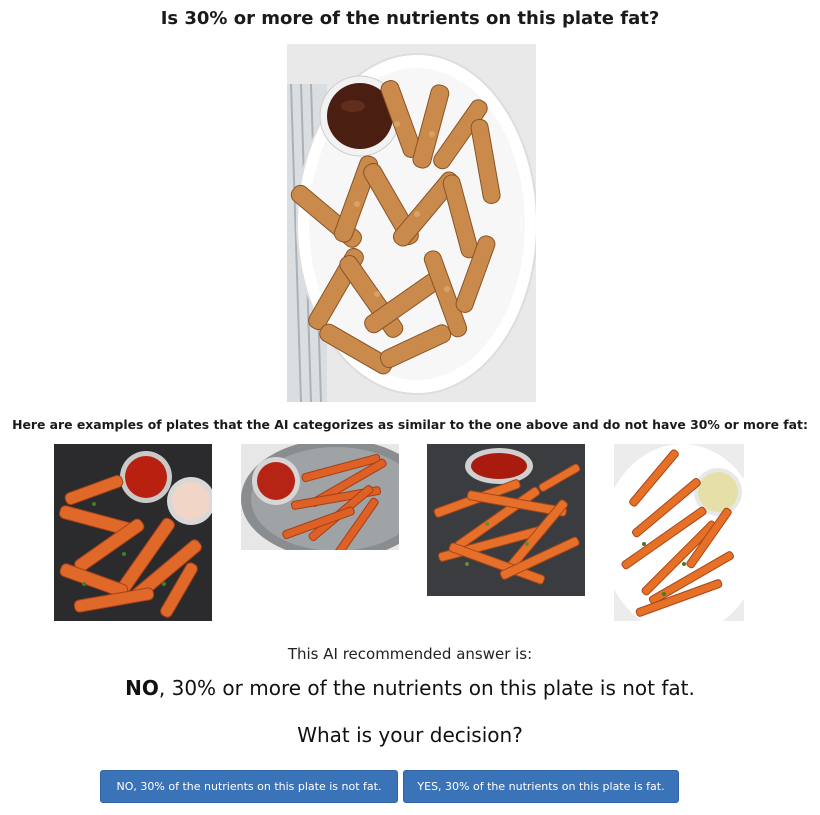 Image resolution: width=820 pixels, height=815 pixels. What do you see at coordinates (142, 688) in the screenshot?
I see `recommended-answer-verdict: NO` at bounding box center [142, 688].